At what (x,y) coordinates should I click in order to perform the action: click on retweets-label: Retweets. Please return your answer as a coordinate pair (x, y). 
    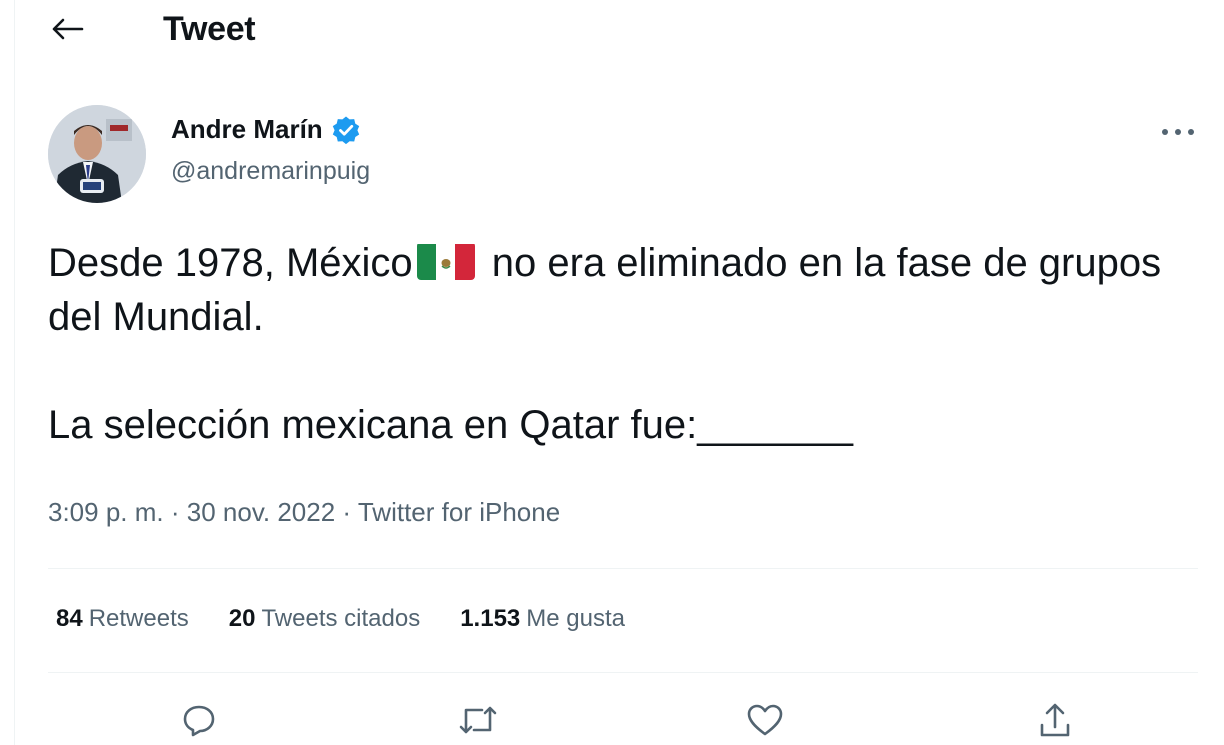
    Looking at the image, I should click on (138, 618).